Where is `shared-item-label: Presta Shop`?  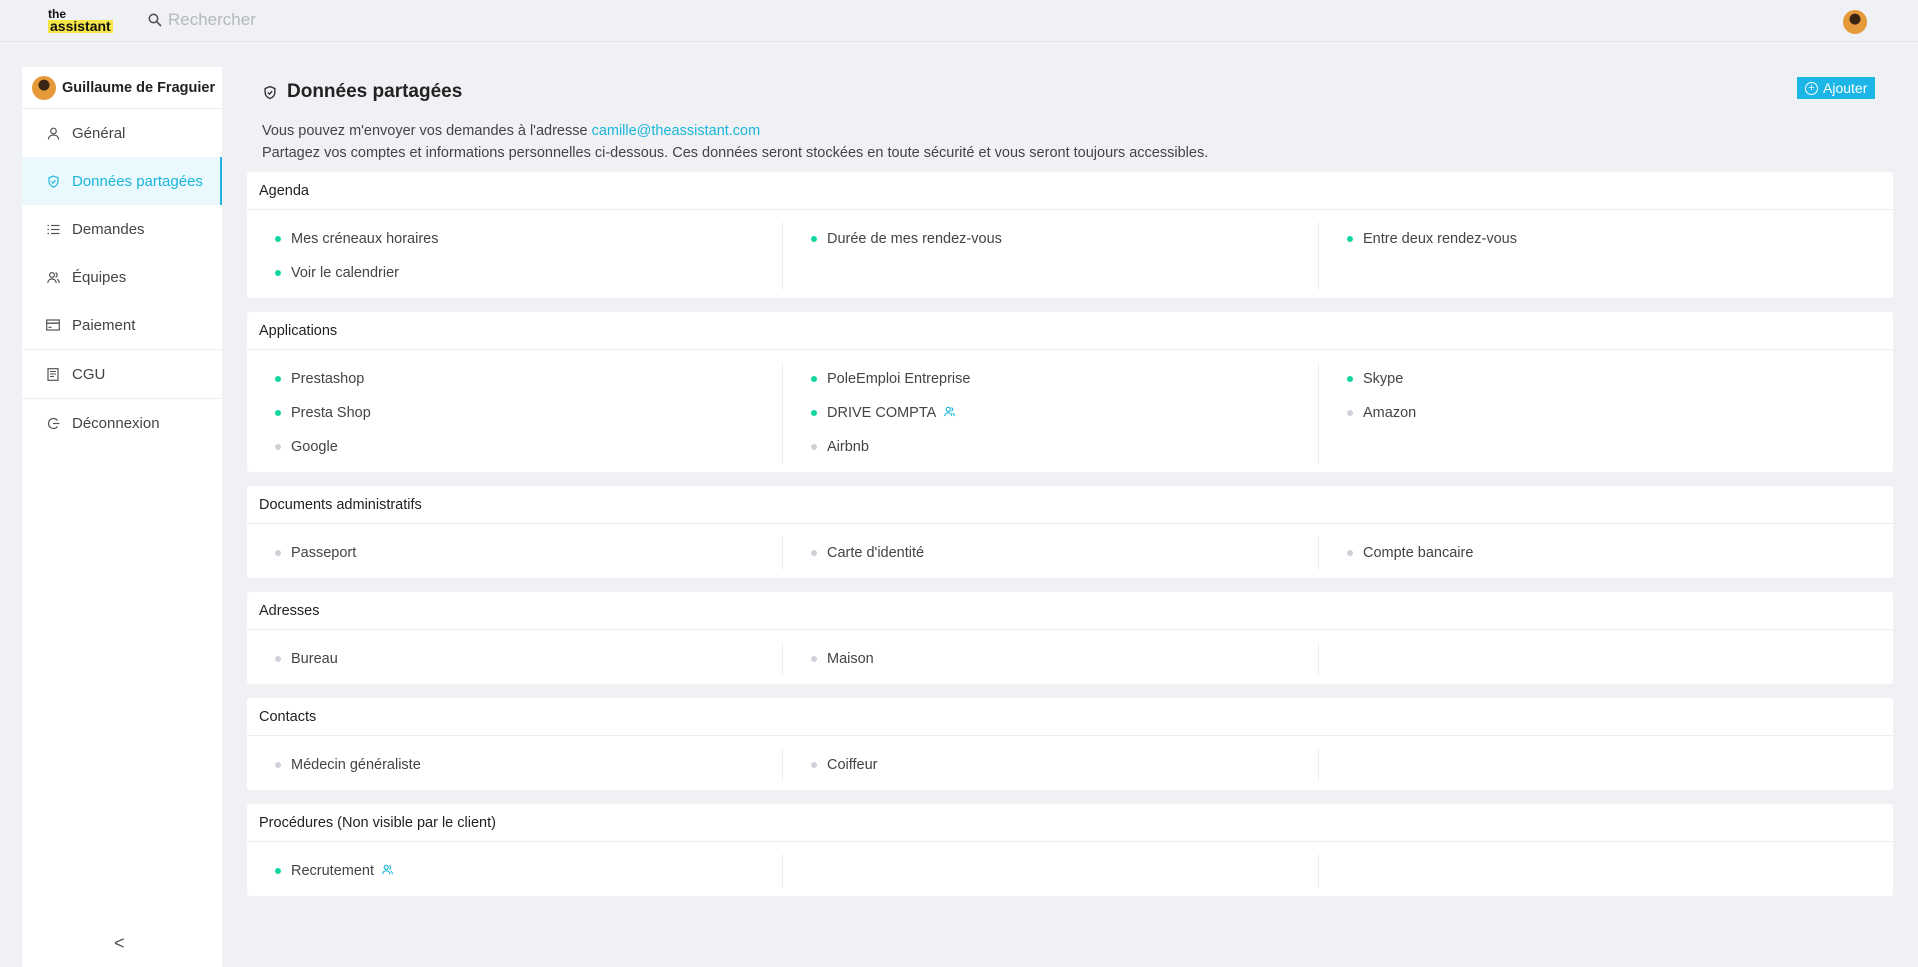
shared-item-label: Presta Shop is located at coordinates (331, 413).